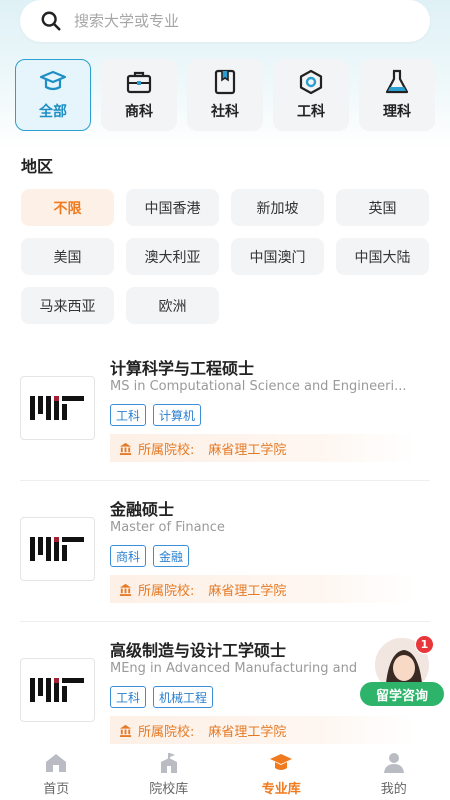 This screenshot has width=450, height=800. What do you see at coordinates (169, 789) in the screenshot?
I see `tab-label: 院校库` at bounding box center [169, 789].